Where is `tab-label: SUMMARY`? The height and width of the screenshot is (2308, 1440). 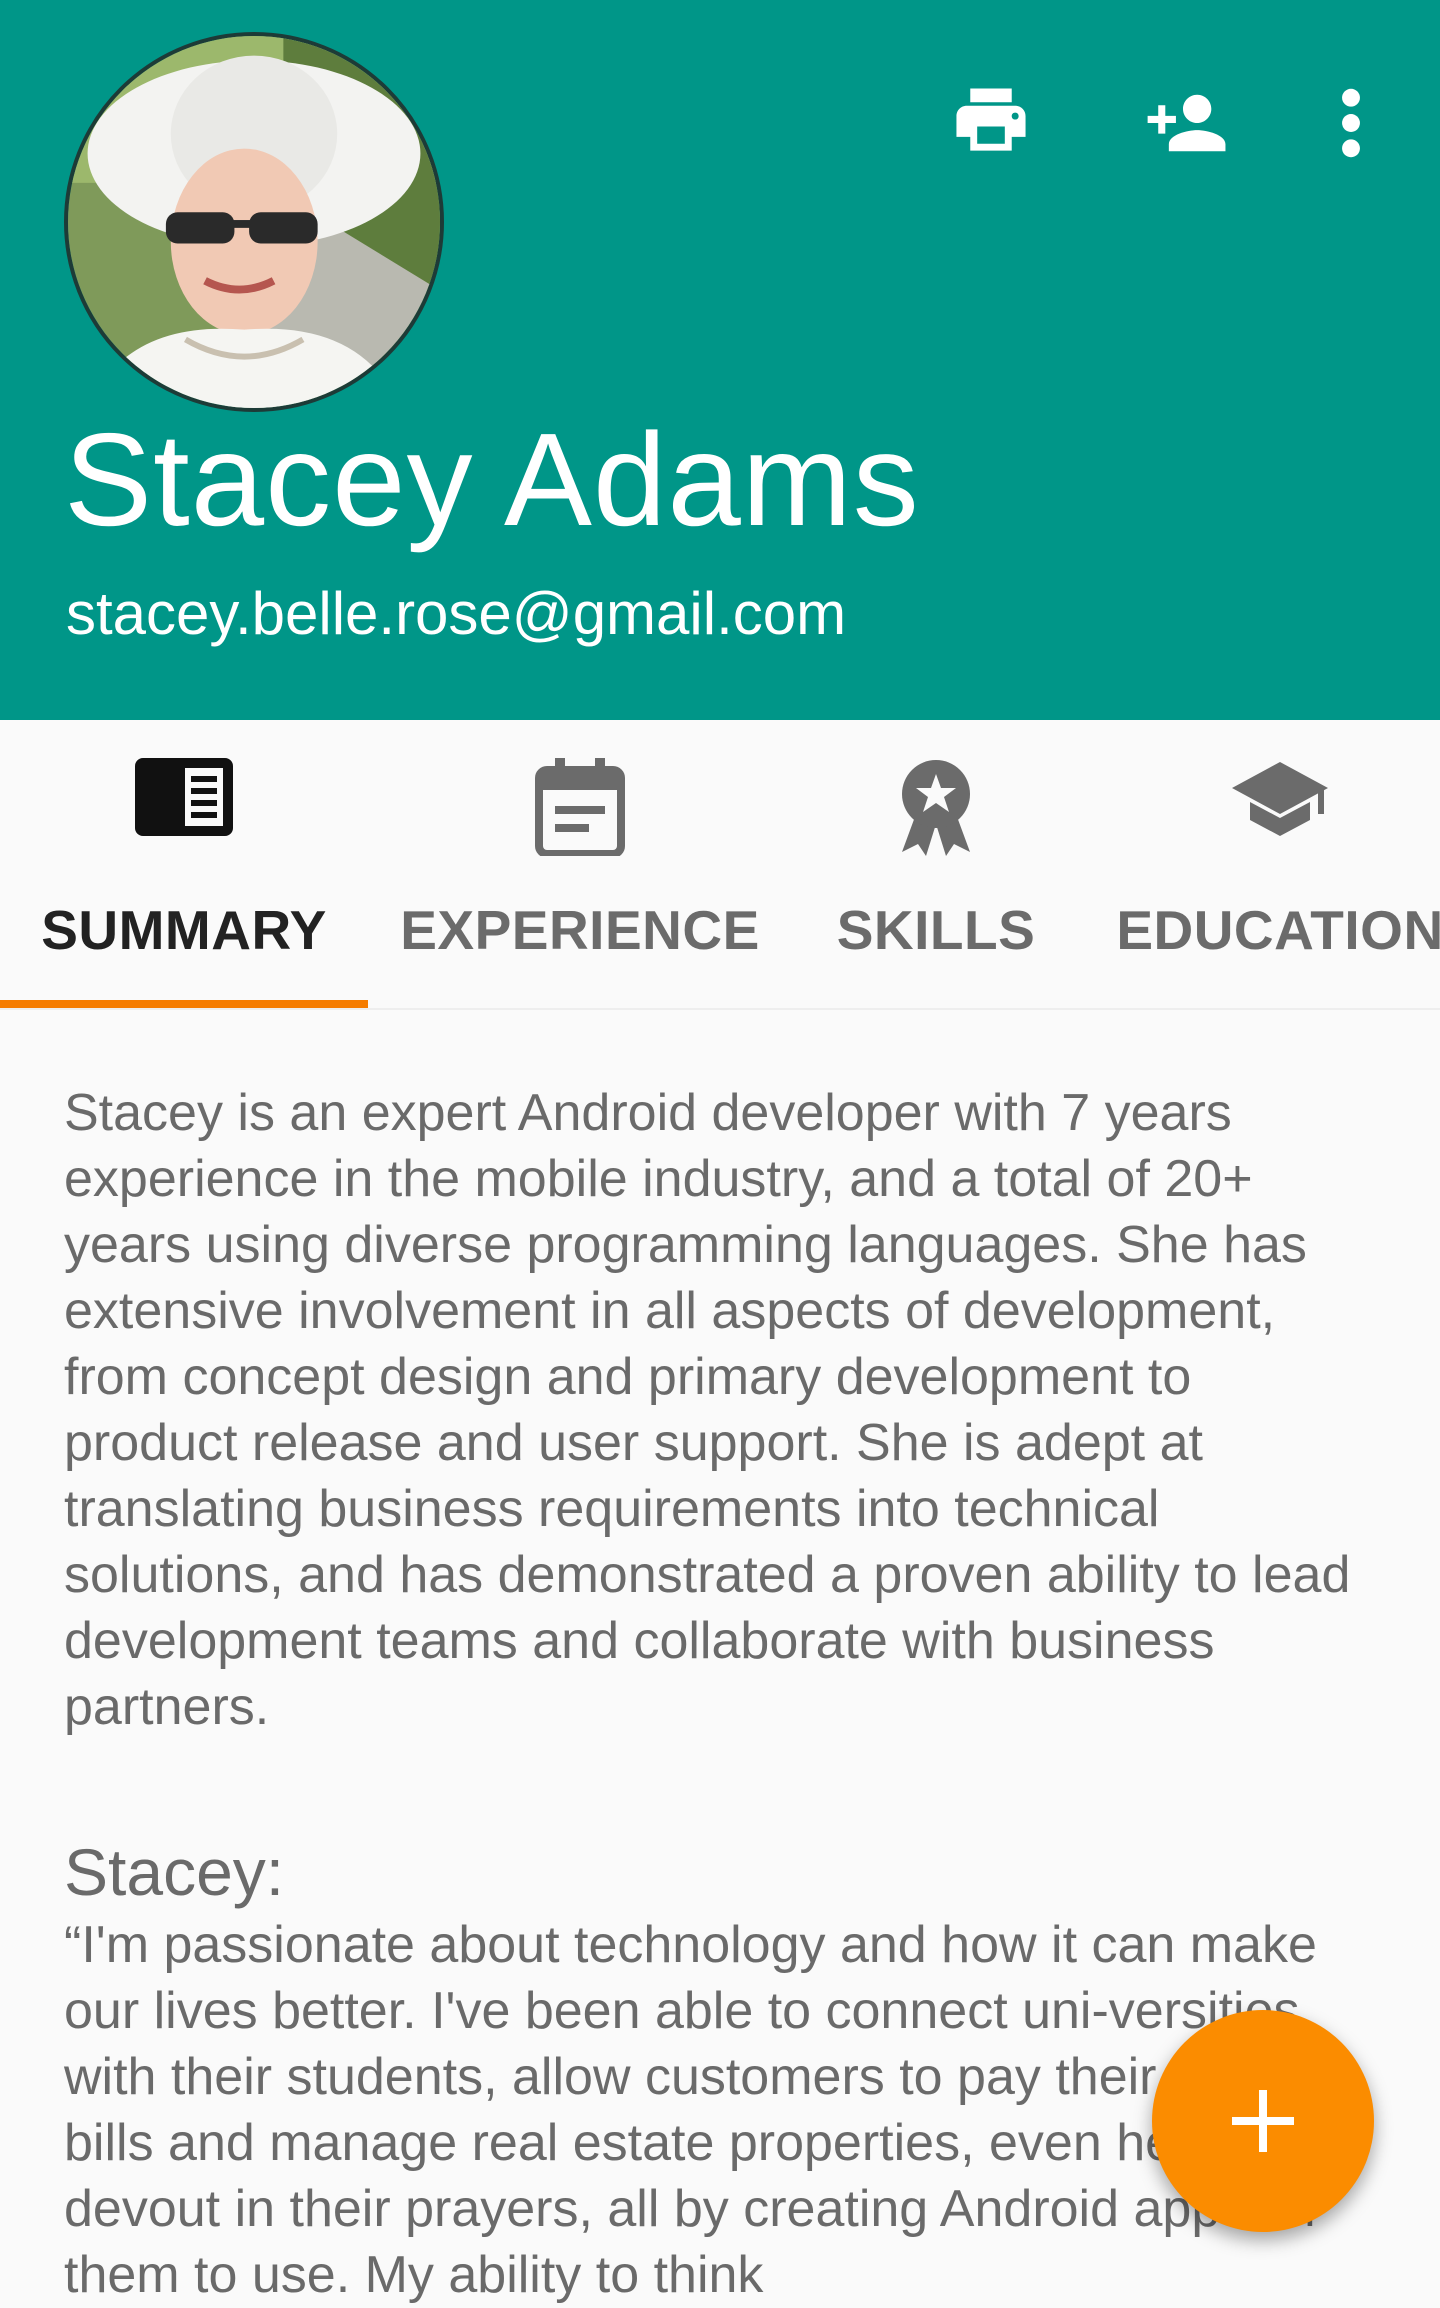 tab-label: SUMMARY is located at coordinates (184, 930).